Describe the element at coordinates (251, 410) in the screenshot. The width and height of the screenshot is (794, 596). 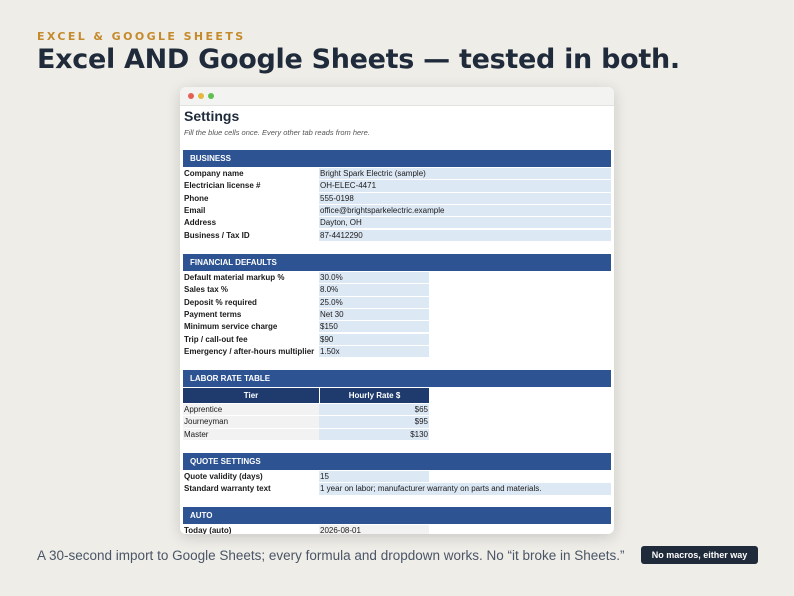
I see `tier-cell: Apprentice` at that location.